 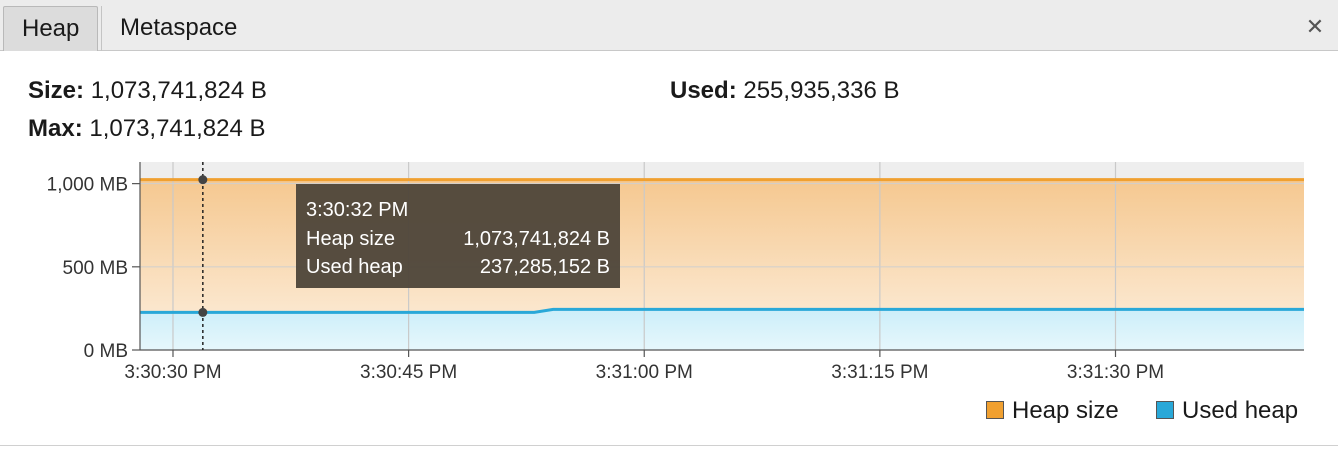 What do you see at coordinates (178, 28) in the screenshot?
I see `tab-metaspace: Metaspace` at bounding box center [178, 28].